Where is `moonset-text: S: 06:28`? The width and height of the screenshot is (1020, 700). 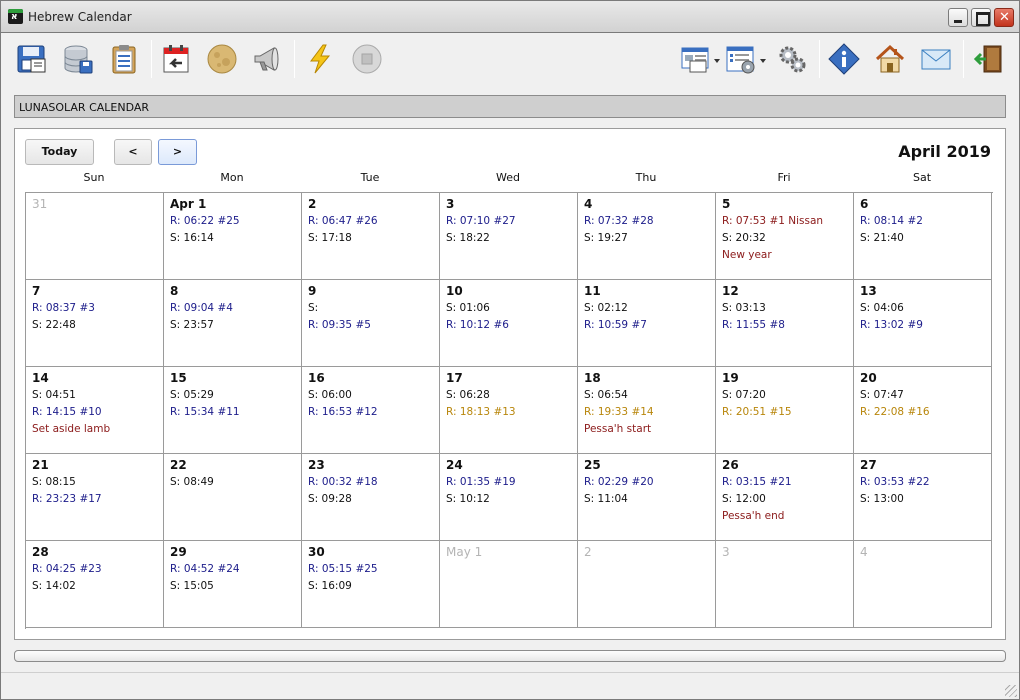 moonset-text: S: 06:28 is located at coordinates (468, 395).